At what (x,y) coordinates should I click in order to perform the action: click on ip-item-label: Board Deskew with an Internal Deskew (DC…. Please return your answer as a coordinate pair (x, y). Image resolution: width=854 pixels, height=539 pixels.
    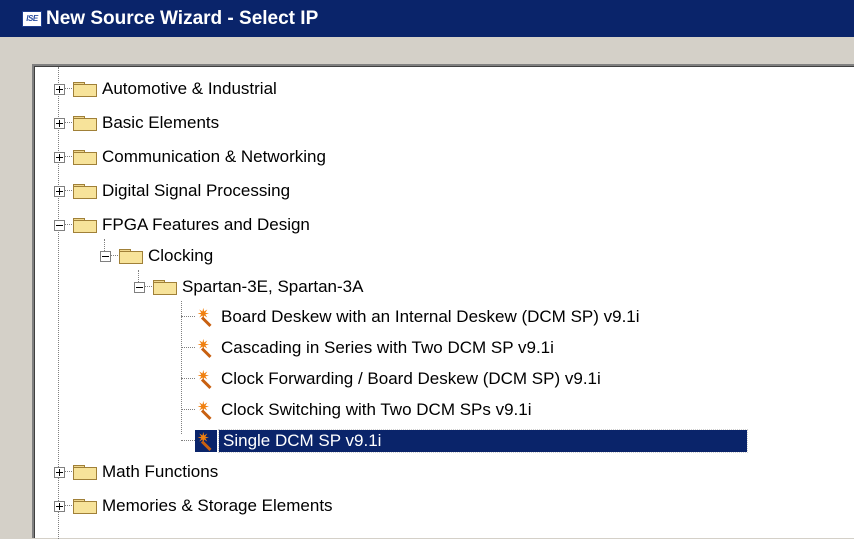
    Looking at the image, I should click on (430, 316).